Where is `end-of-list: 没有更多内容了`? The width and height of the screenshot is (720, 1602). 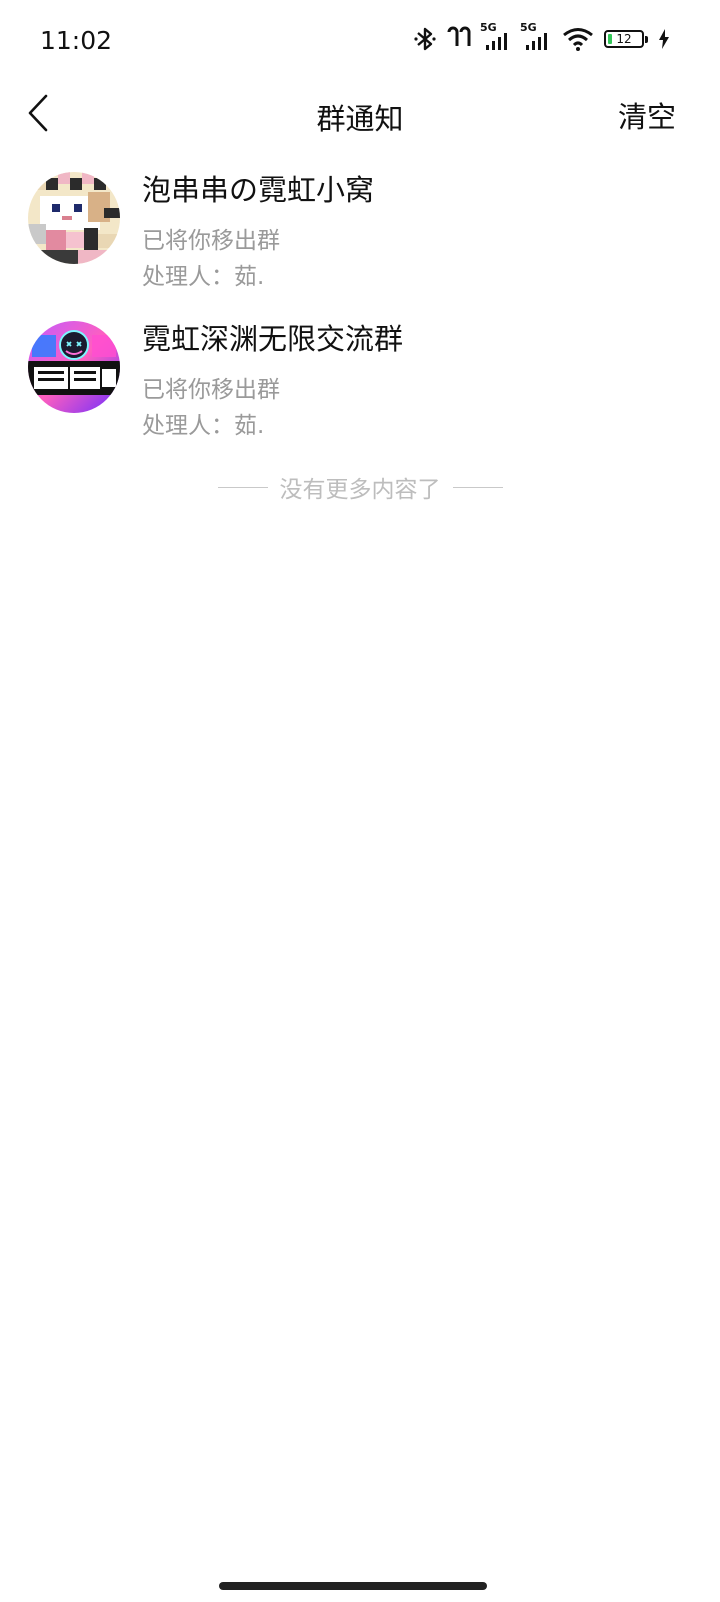 end-of-list: 没有更多内容了 is located at coordinates (360, 487).